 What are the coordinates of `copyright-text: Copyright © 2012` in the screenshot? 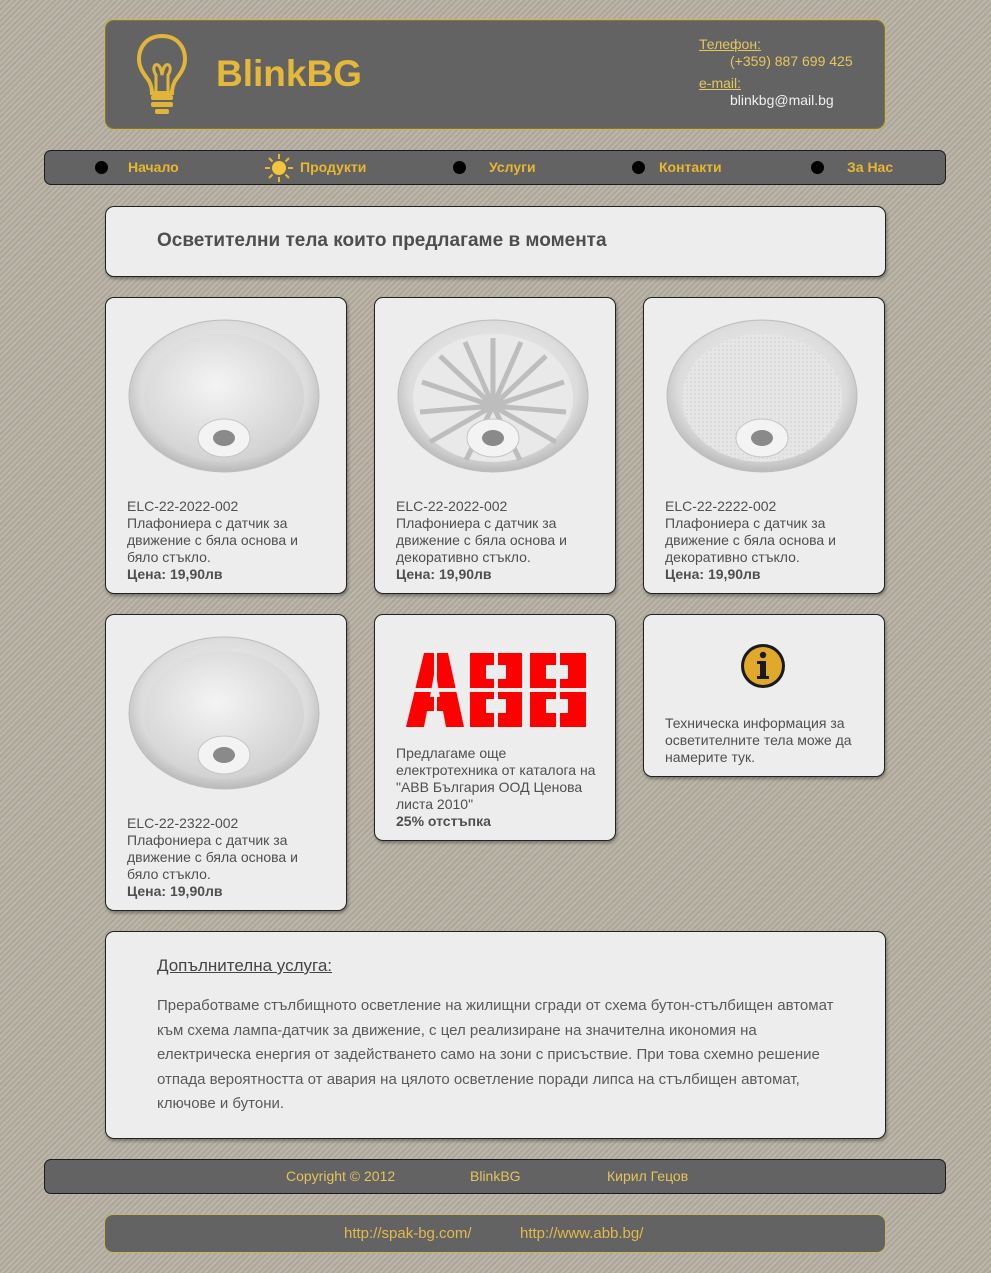 It's located at (341, 1176).